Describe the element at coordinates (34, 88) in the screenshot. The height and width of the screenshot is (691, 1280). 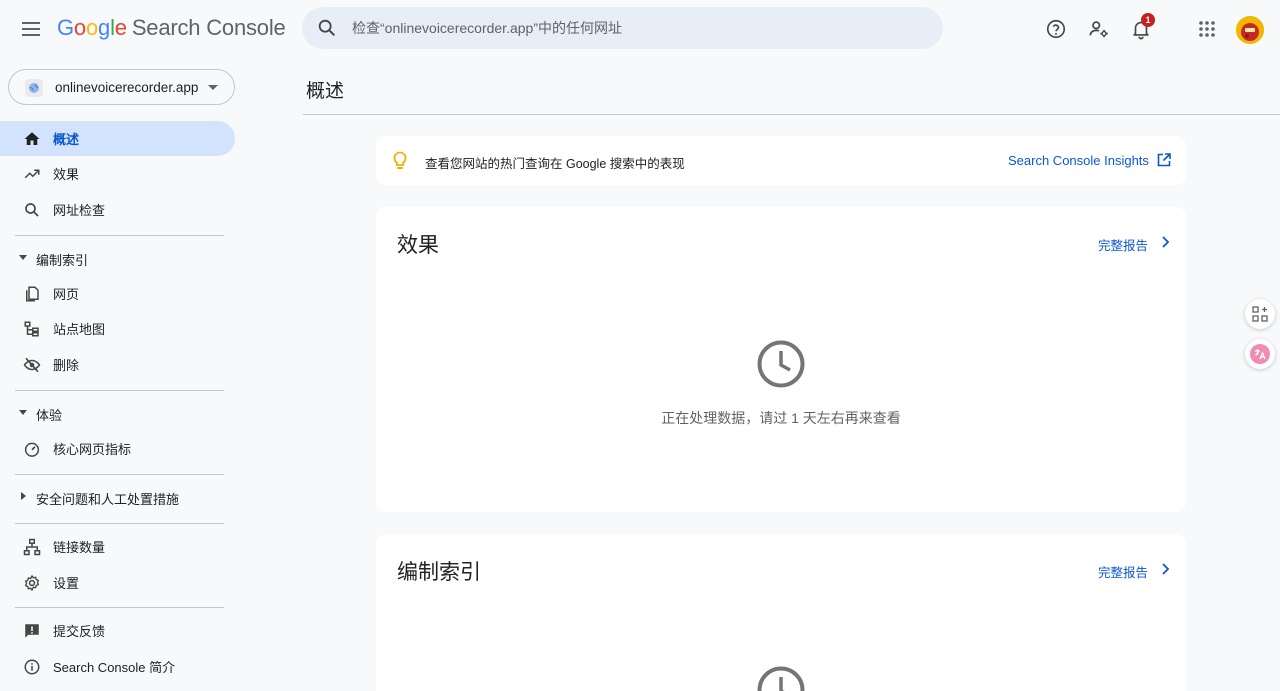
I see `globe-icon` at that location.